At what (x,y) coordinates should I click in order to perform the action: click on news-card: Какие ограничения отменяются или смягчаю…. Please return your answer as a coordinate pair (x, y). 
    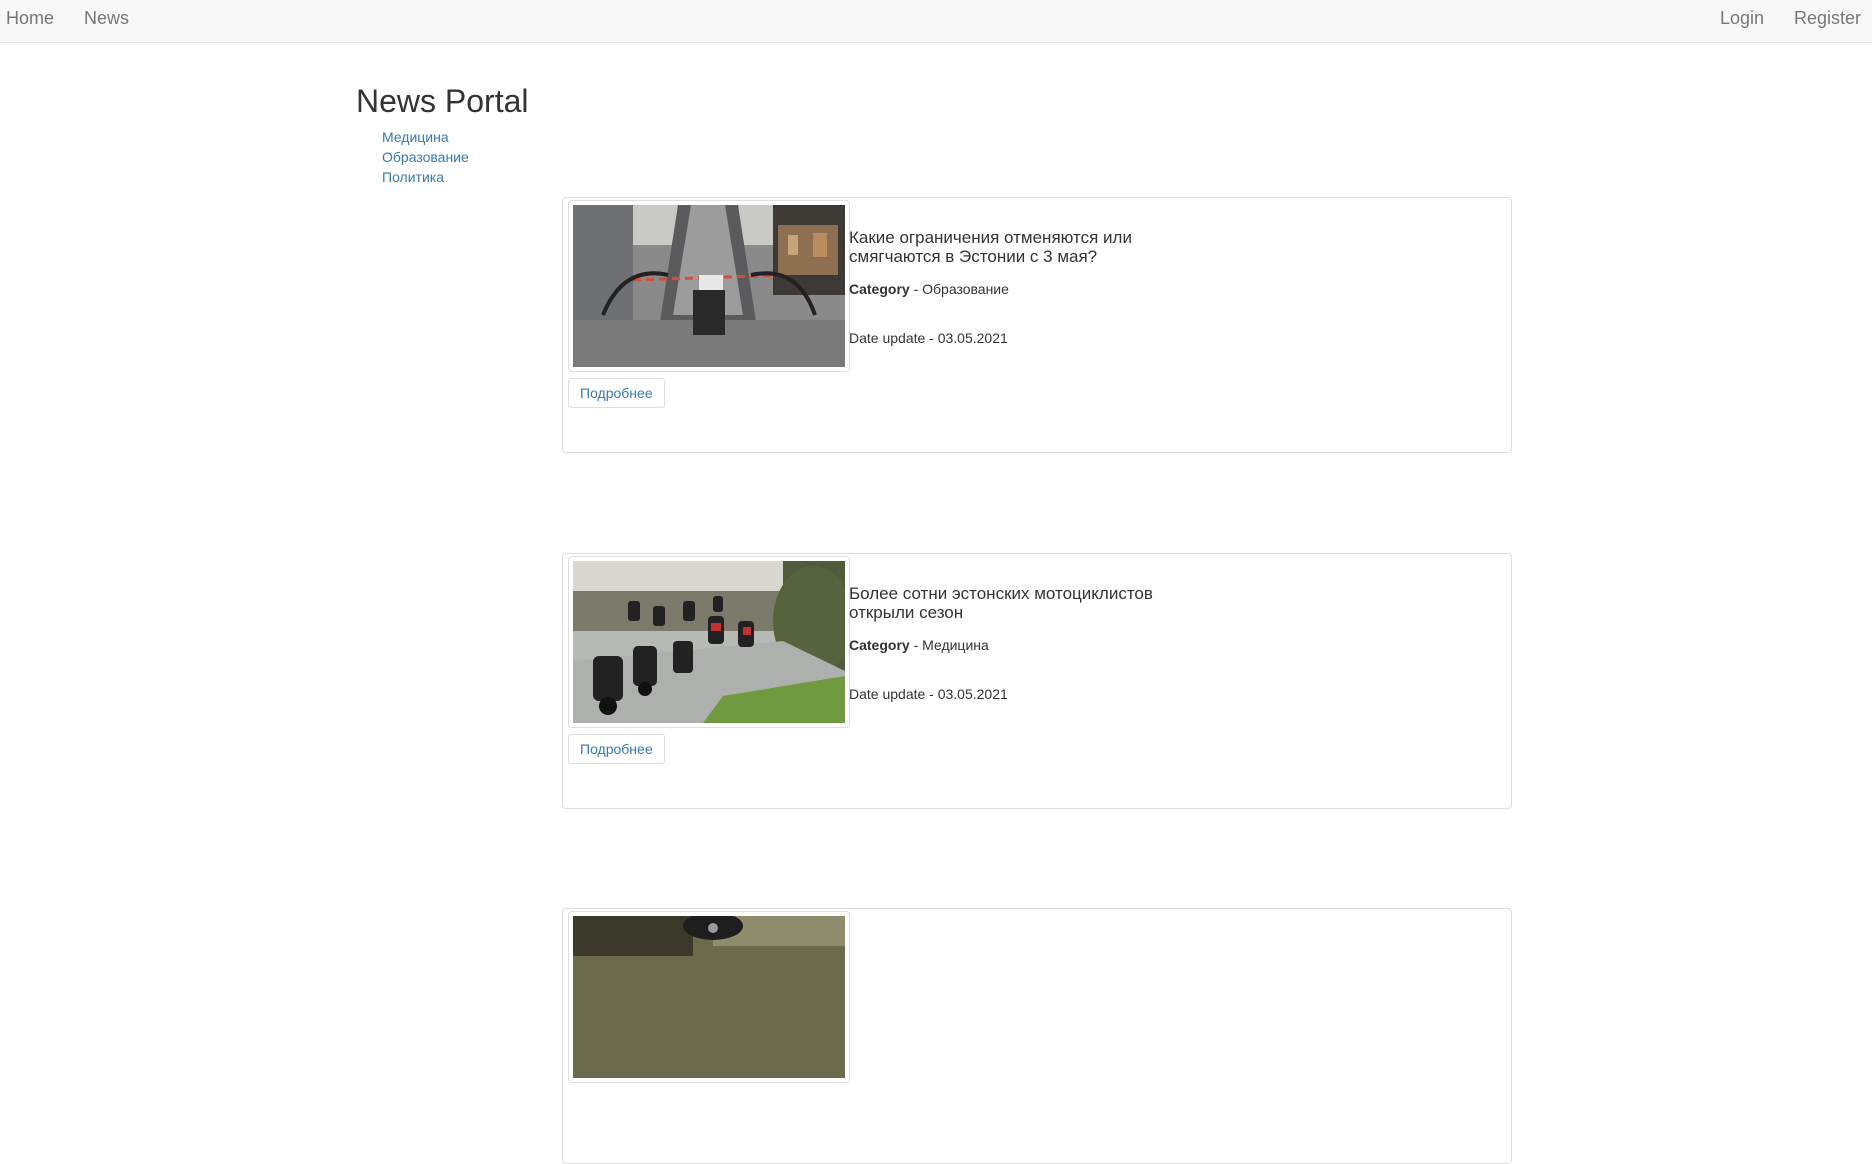
    Looking at the image, I should click on (1037, 325).